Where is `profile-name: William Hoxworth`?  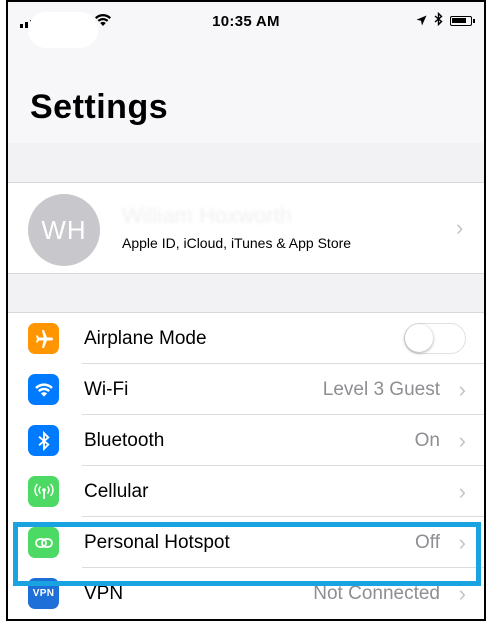
profile-name: William Hoxworth is located at coordinates (207, 215).